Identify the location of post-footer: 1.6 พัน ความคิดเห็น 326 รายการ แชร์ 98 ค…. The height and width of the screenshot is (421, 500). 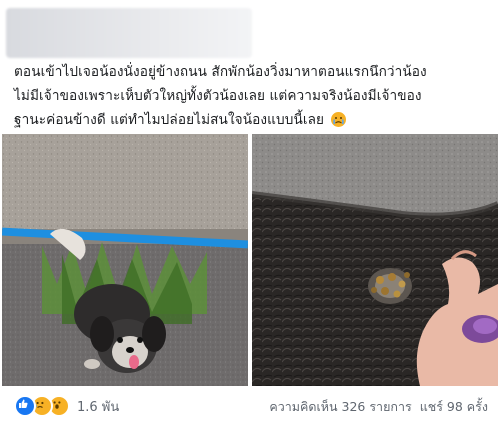
(250, 405).